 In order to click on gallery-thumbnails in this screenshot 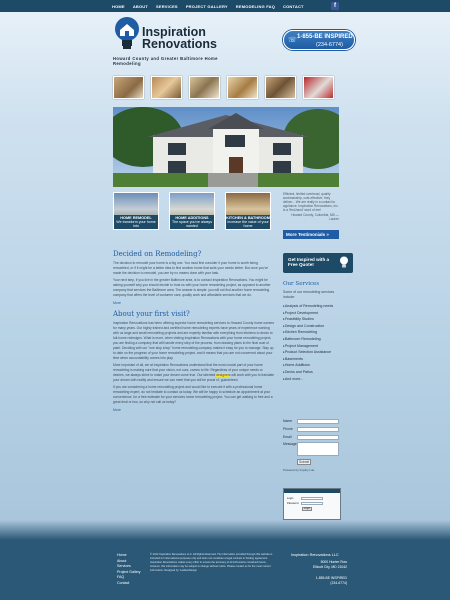, I will do `click(223, 87)`.